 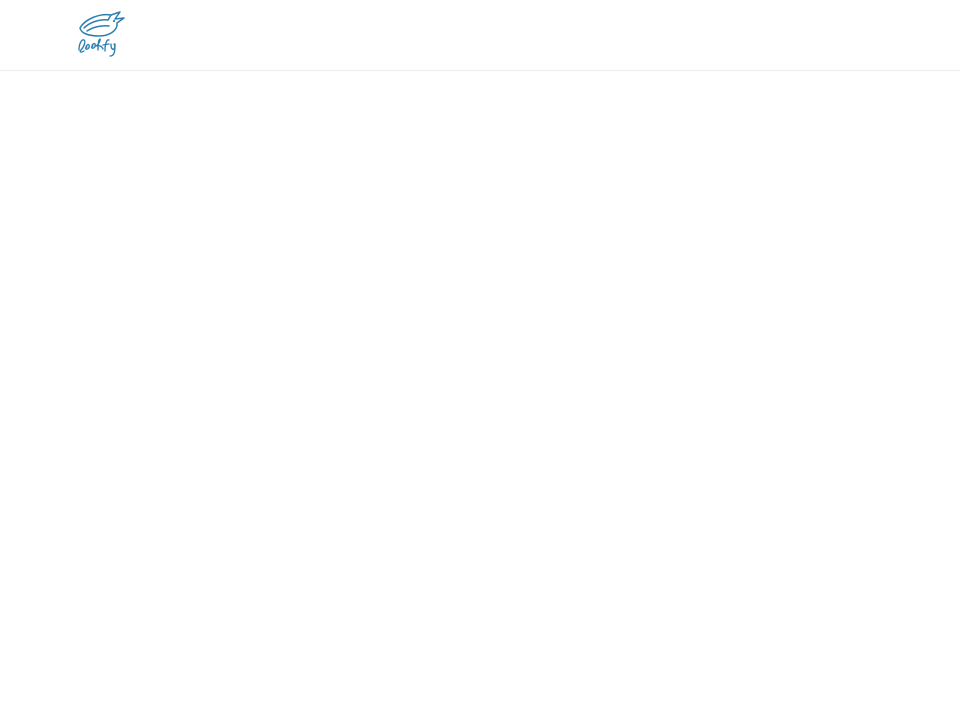 What do you see at coordinates (480, 35) in the screenshot?
I see `site-header: HOME ▼ UNIFORMS & CUSTOM ▼ BLOG` at bounding box center [480, 35].